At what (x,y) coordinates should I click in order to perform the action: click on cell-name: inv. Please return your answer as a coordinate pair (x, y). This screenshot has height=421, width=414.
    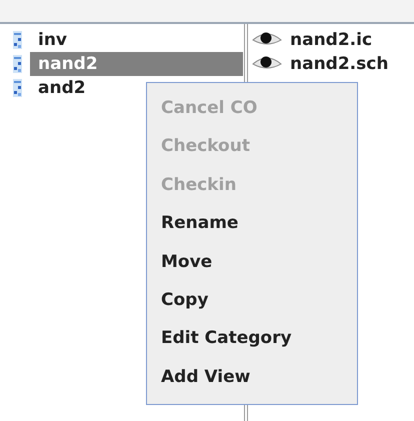
    Looking at the image, I should click on (136, 40).